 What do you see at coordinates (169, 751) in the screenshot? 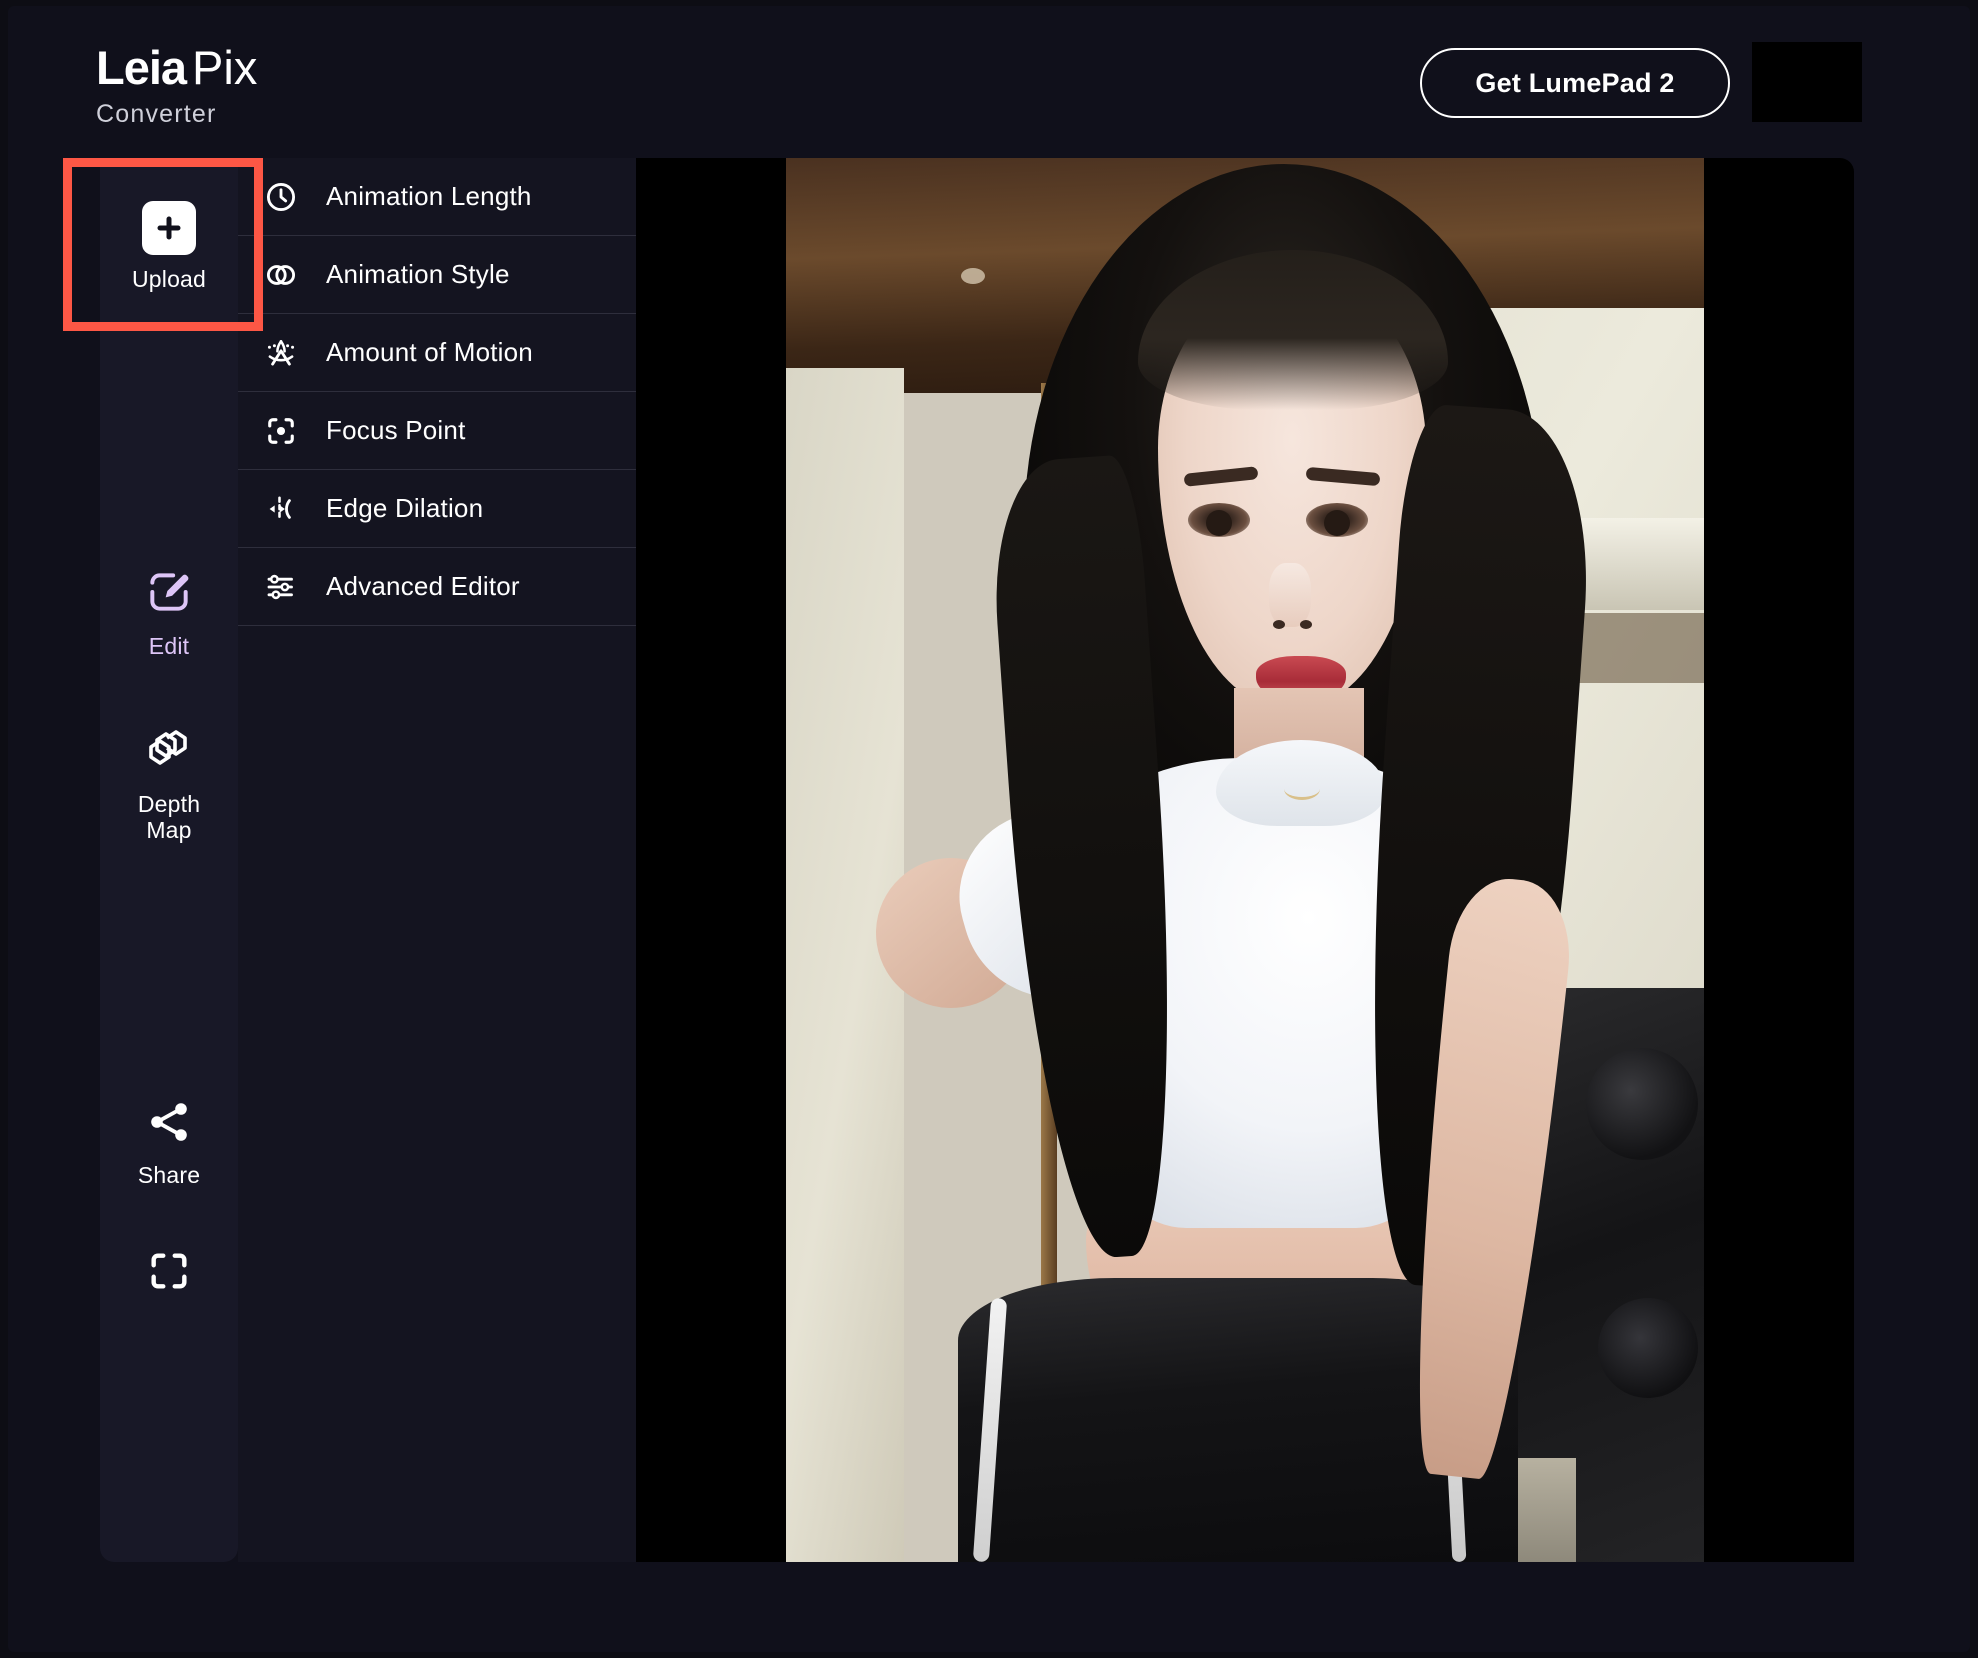
I see `layers-cube-icon` at bounding box center [169, 751].